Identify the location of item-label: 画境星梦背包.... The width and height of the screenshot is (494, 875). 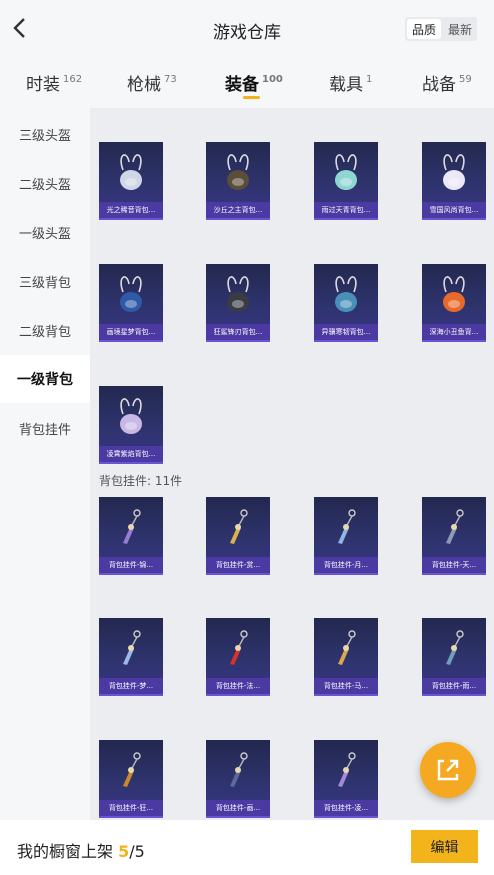
(131, 332).